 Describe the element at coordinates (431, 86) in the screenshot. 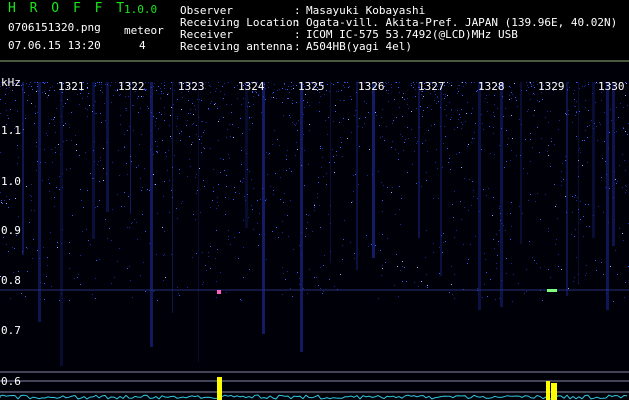

I see `time-tick-label: 1327` at that location.